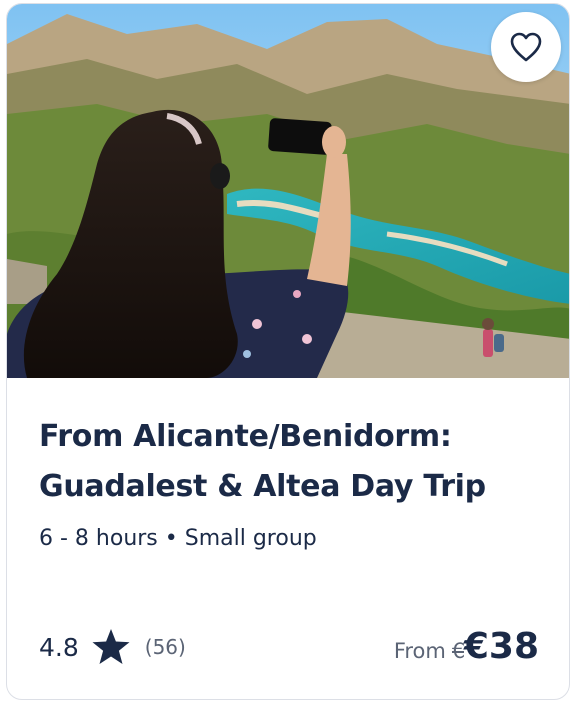  I want to click on rating: 4.8 (56), so click(112, 647).